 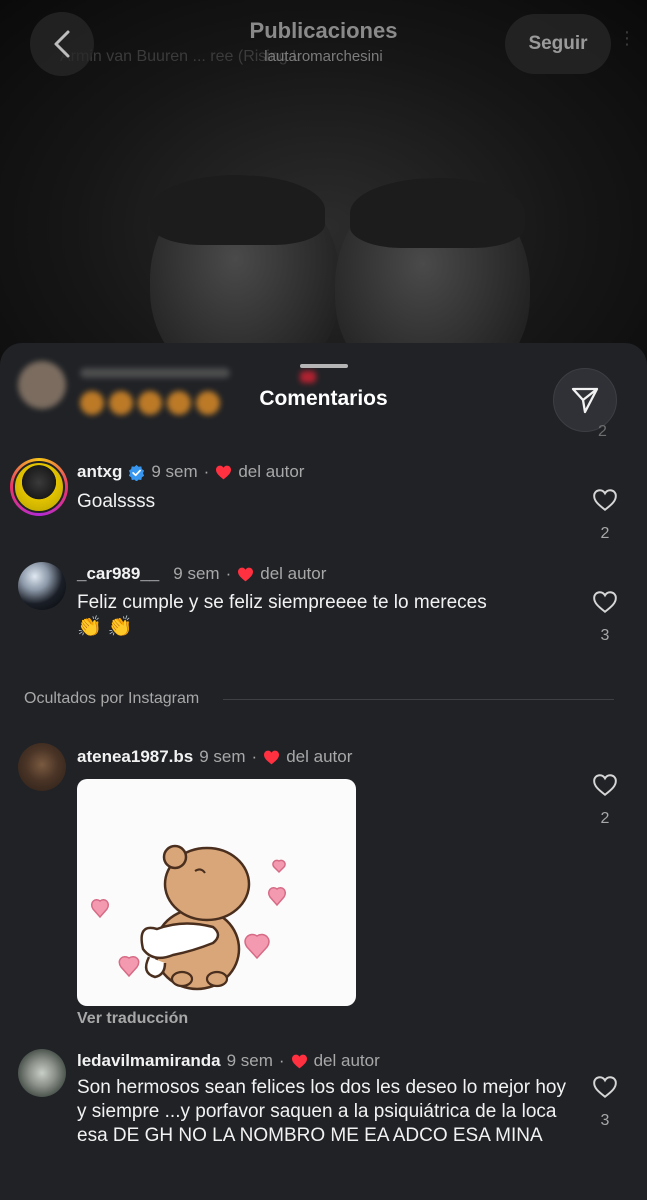 I want to click on comment-username: antxg, so click(x=99, y=472).